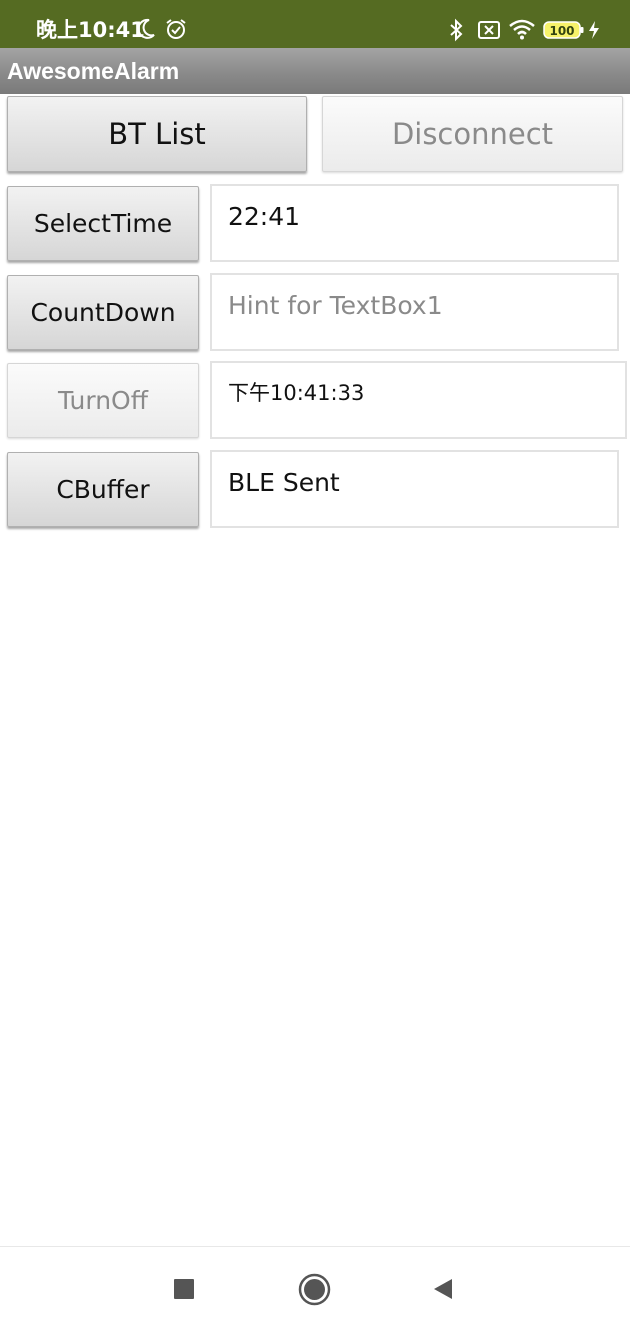 This screenshot has height=1330, width=630. I want to click on system-navigation-bar, so click(315, 1288).